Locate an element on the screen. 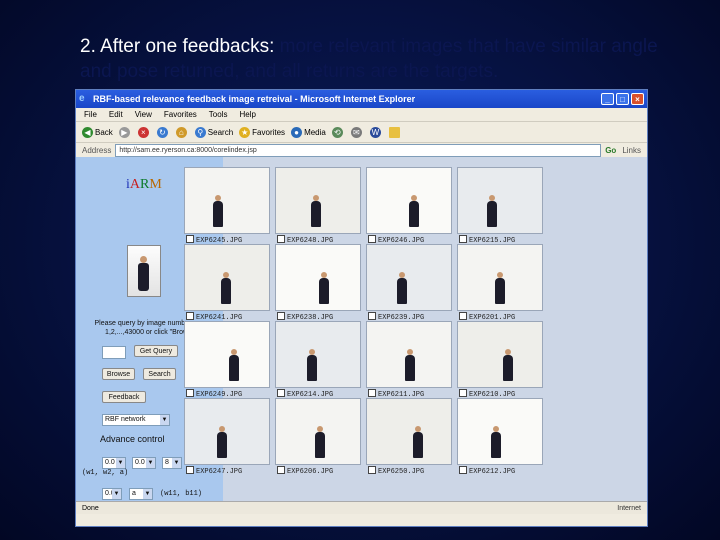 The width and height of the screenshot is (720, 540). refresh-button: ↻ is located at coordinates (163, 132).